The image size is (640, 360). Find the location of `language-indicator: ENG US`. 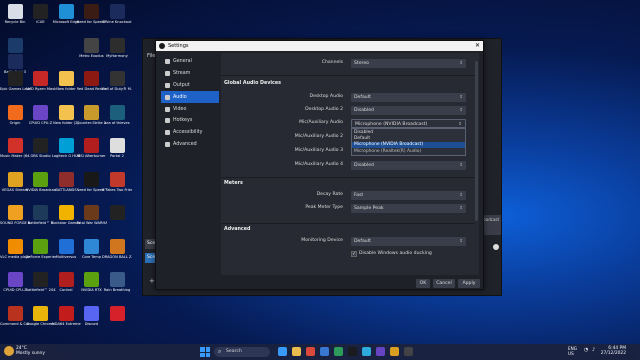

language-indicator: ENG US is located at coordinates (573, 351).